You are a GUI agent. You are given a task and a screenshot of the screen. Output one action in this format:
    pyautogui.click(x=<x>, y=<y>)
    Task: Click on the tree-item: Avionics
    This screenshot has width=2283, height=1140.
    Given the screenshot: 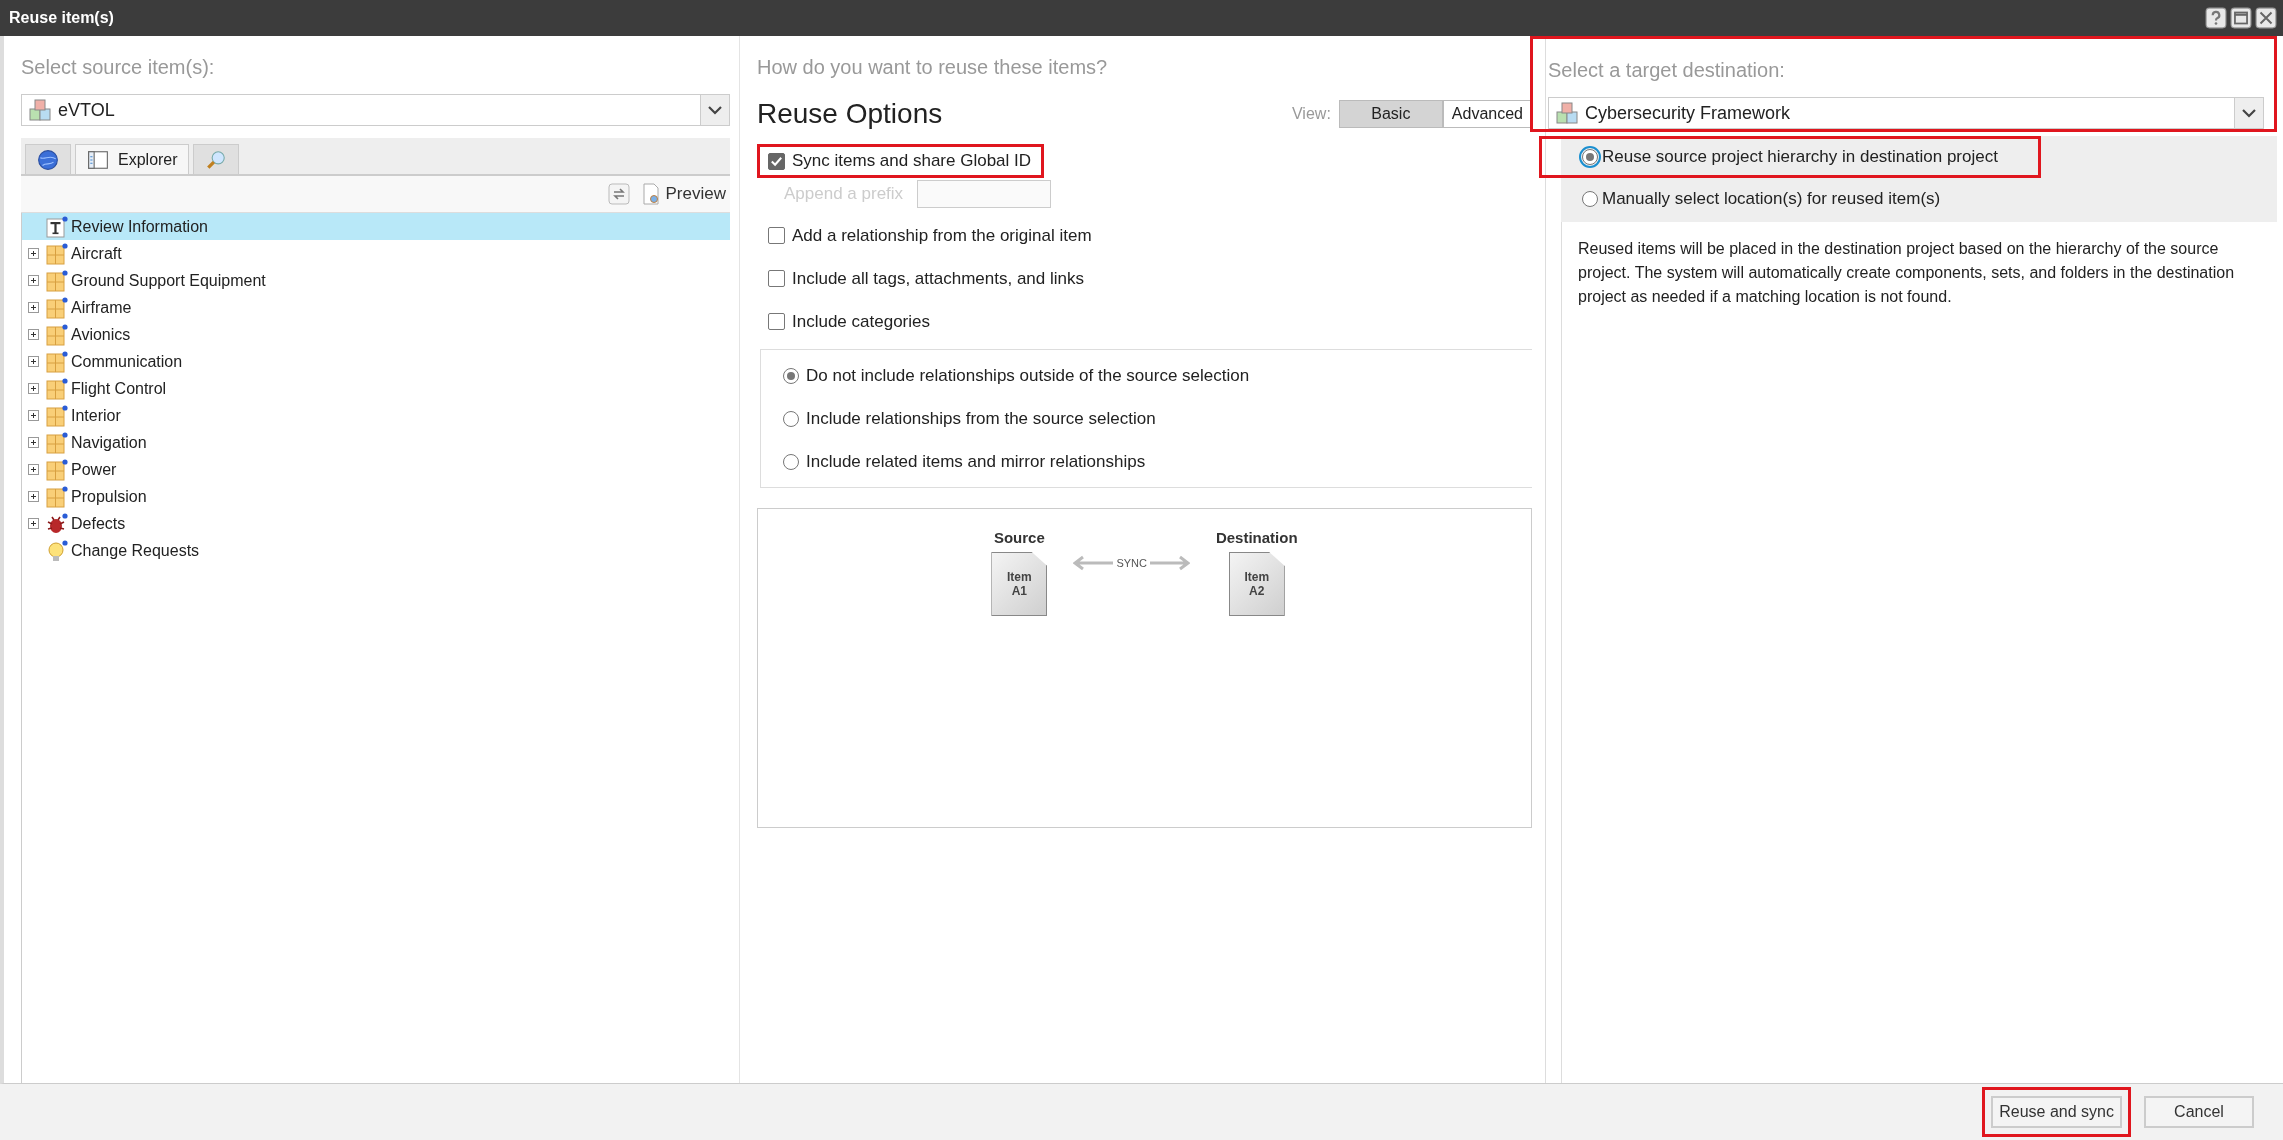 What is the action you would take?
    pyautogui.click(x=376, y=334)
    